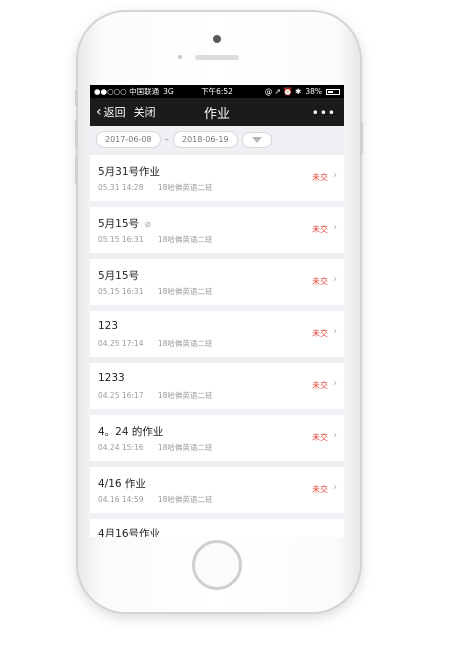 The image size is (451, 662). I want to click on nav-bar: ‹ 返回 关闭 作业 •••, so click(217, 112).